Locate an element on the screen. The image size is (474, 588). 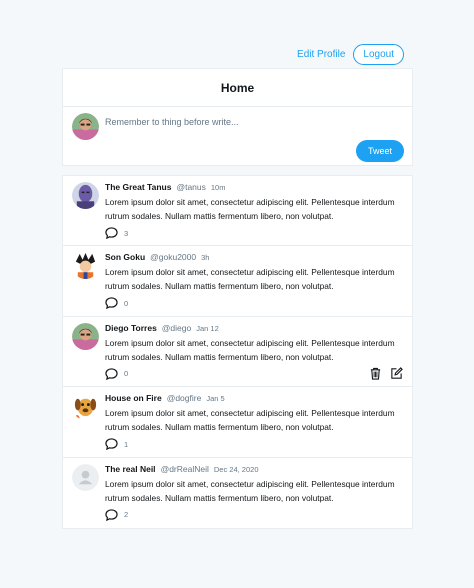
reply-count: 1 is located at coordinates (126, 444).